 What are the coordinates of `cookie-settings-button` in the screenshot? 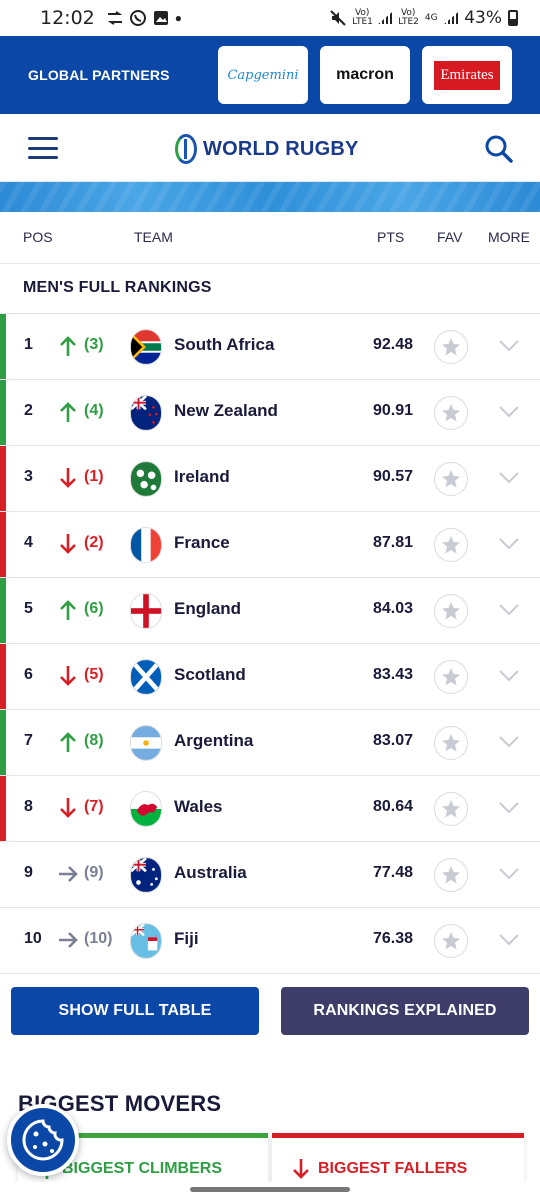 It's located at (43, 1140).